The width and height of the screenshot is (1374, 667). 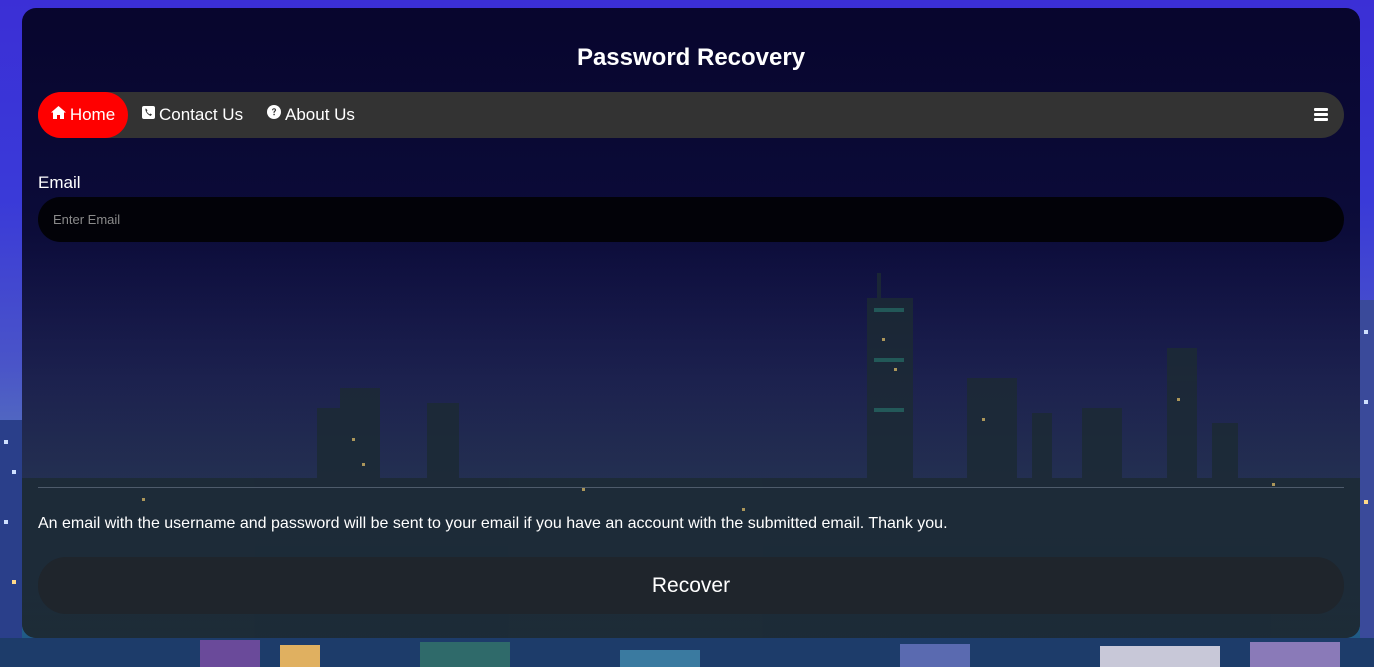 I want to click on email-input, so click(x=691, y=219).